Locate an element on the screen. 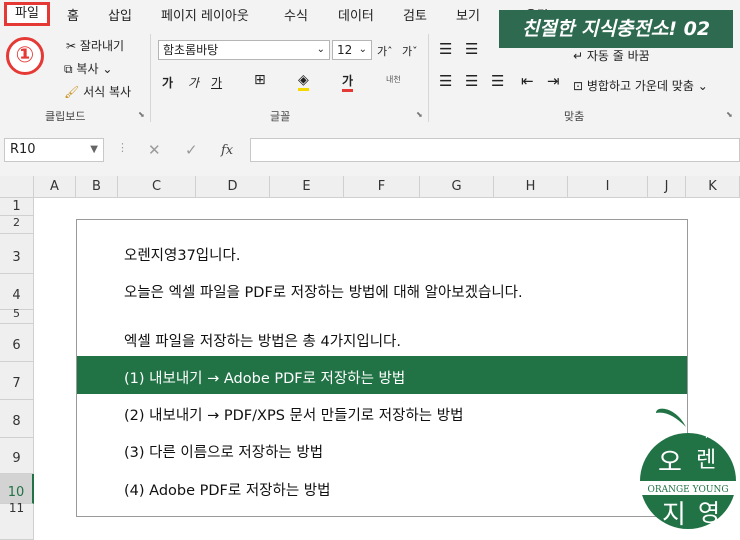 The width and height of the screenshot is (740, 540). copy-button: ⧉ 복사 ⌄ is located at coordinates (88, 68).